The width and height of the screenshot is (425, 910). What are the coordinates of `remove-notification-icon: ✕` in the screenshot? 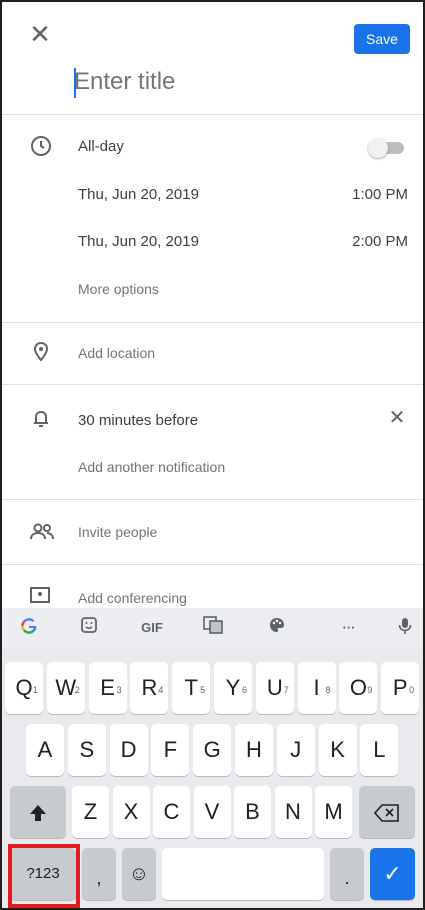 It's located at (397, 418).